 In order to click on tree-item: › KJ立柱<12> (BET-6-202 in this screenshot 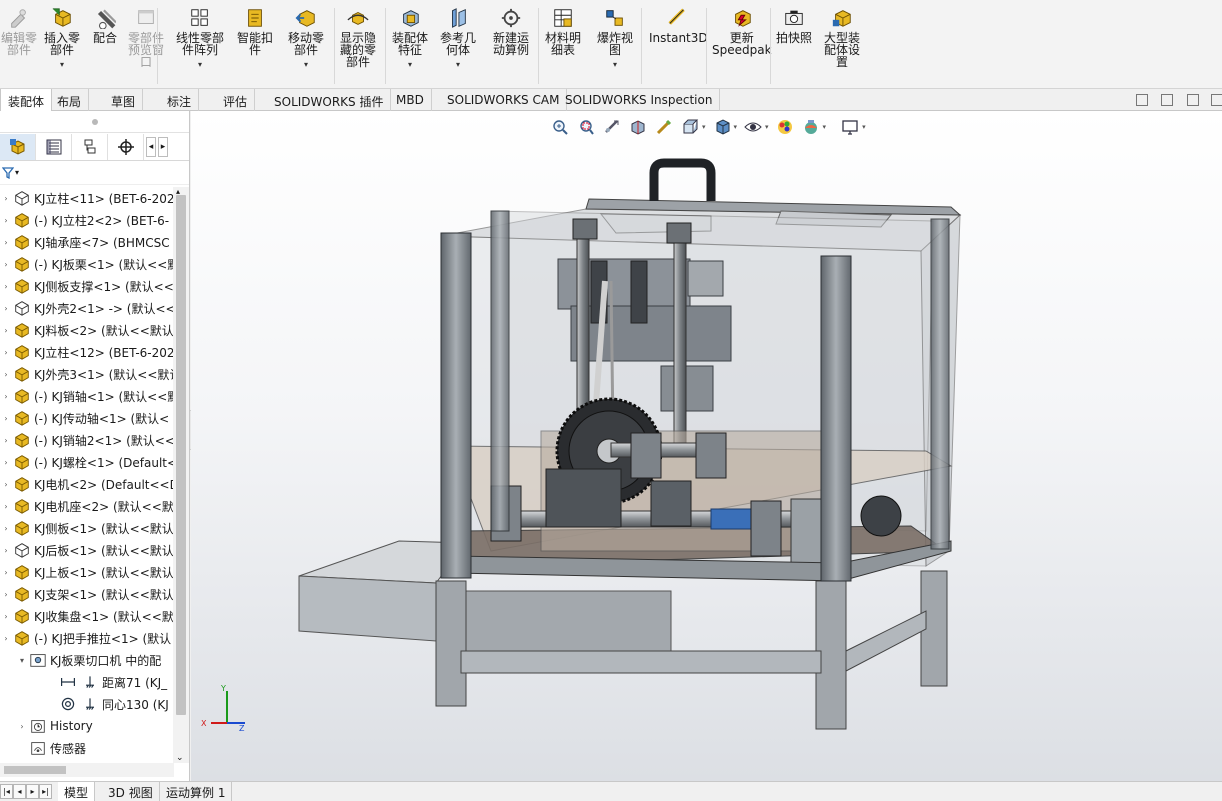, I will do `click(87, 352)`.